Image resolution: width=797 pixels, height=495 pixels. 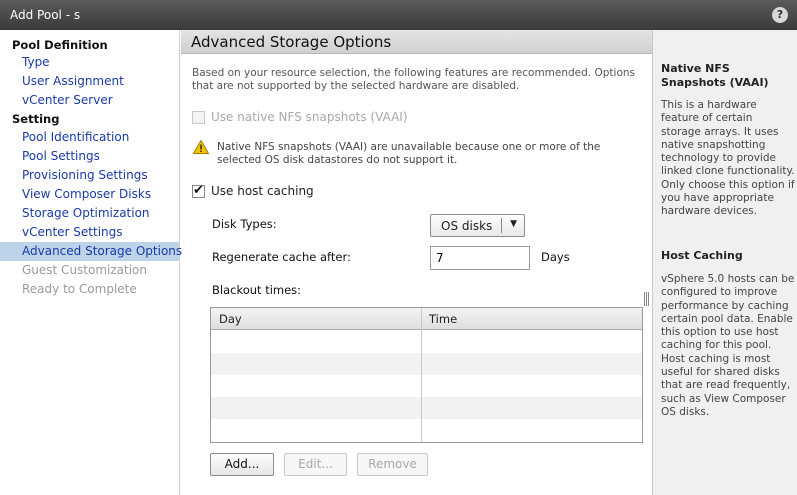 What do you see at coordinates (198, 117) in the screenshot?
I see `nfs-snapshots-checkbox` at bounding box center [198, 117].